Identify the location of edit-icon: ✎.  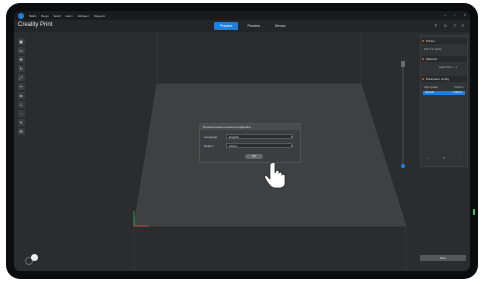
(444, 159).